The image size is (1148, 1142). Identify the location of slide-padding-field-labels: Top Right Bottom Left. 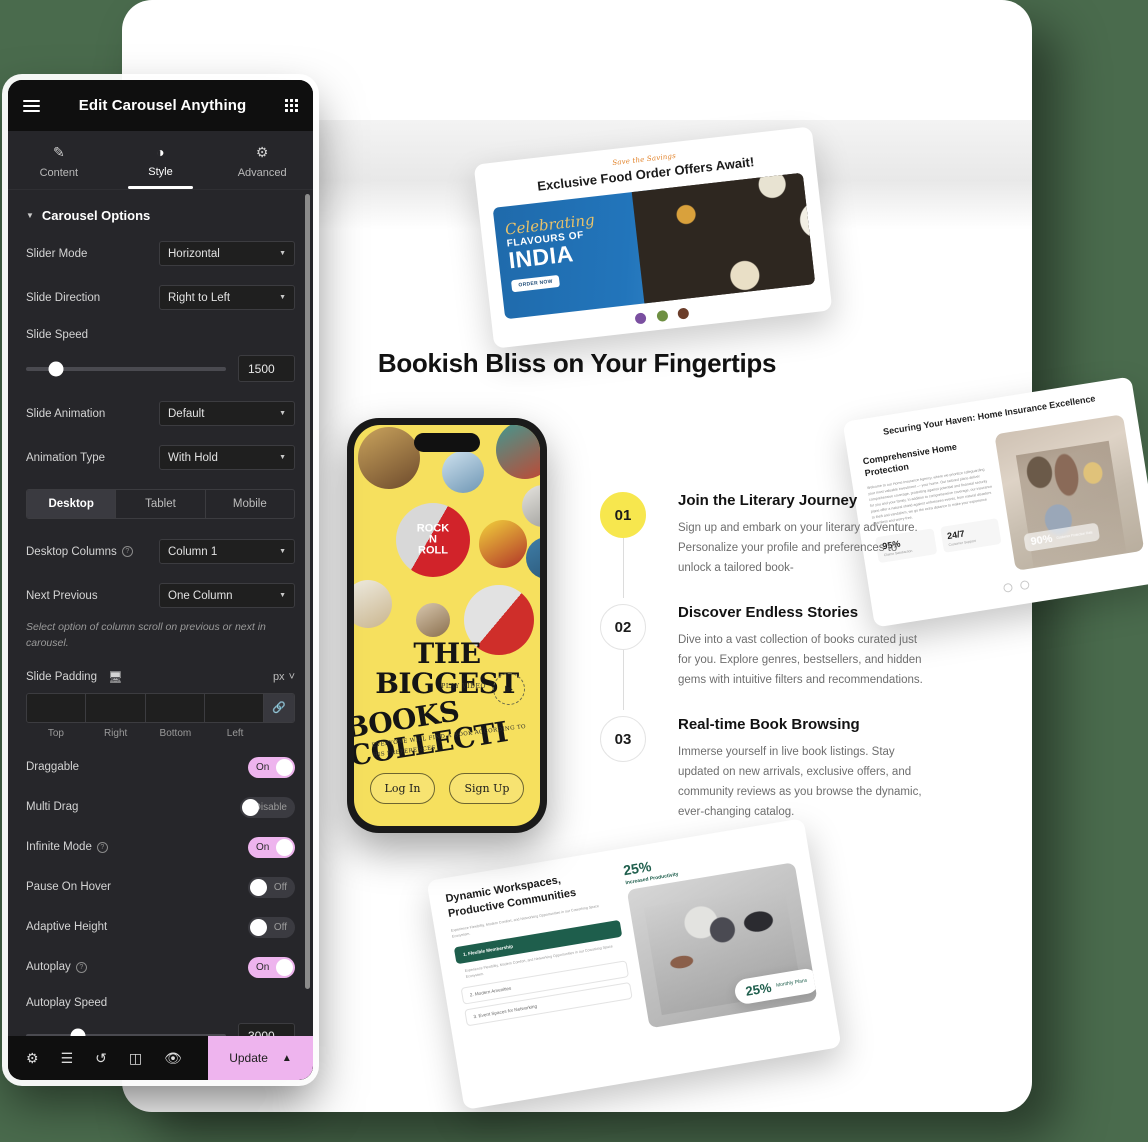
(160, 733).